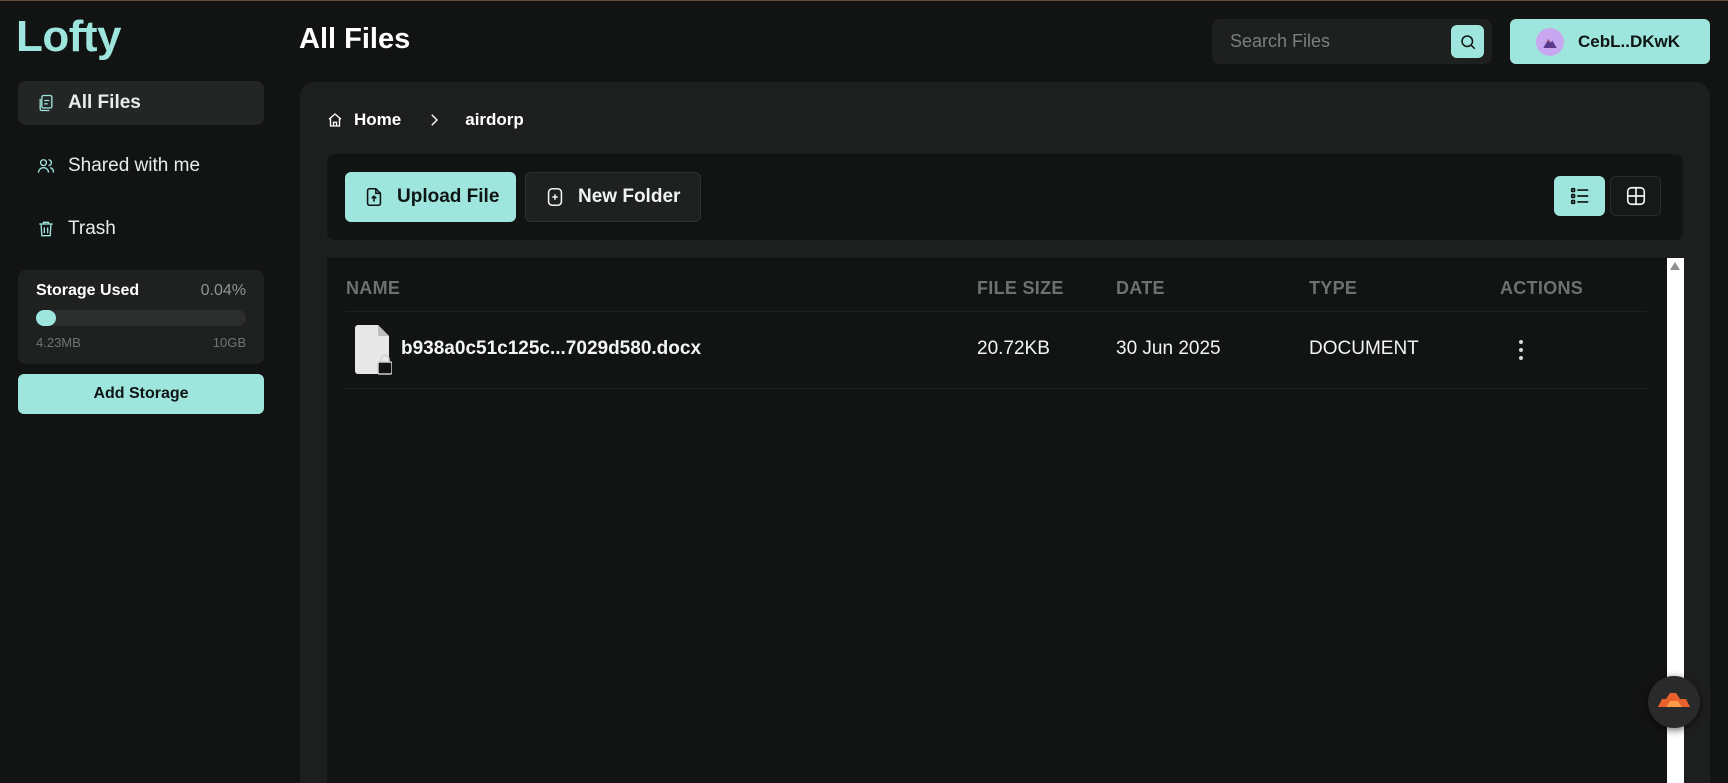  Describe the element at coordinates (373, 288) in the screenshot. I see `column-header-name: NAME` at that location.